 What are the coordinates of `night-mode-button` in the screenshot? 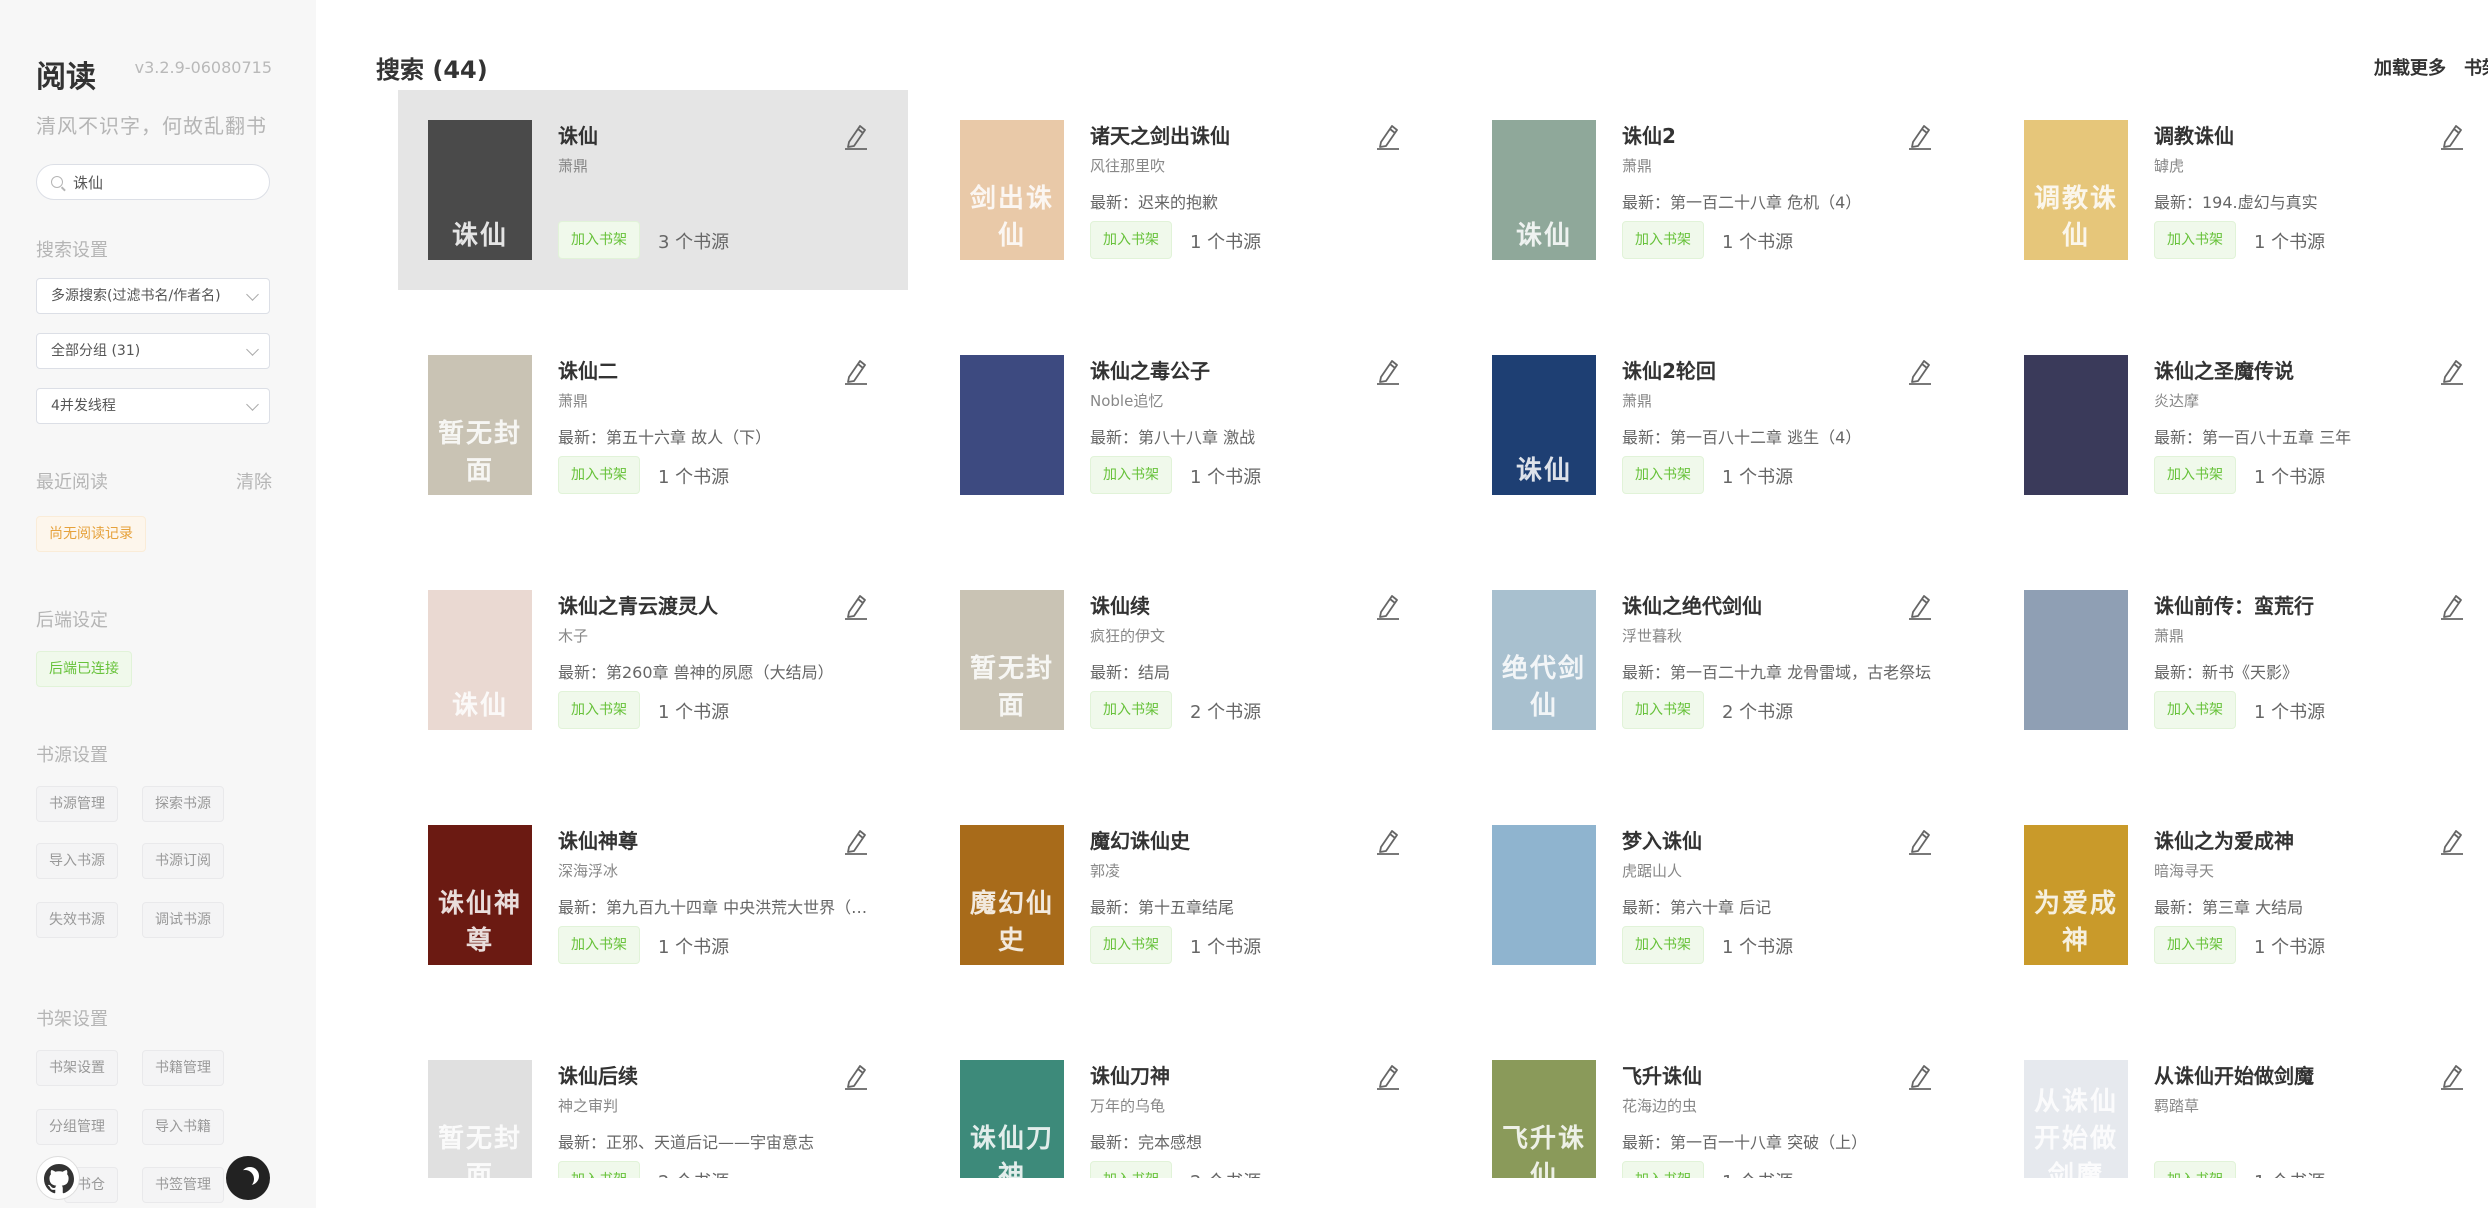 It's located at (248, 1178).